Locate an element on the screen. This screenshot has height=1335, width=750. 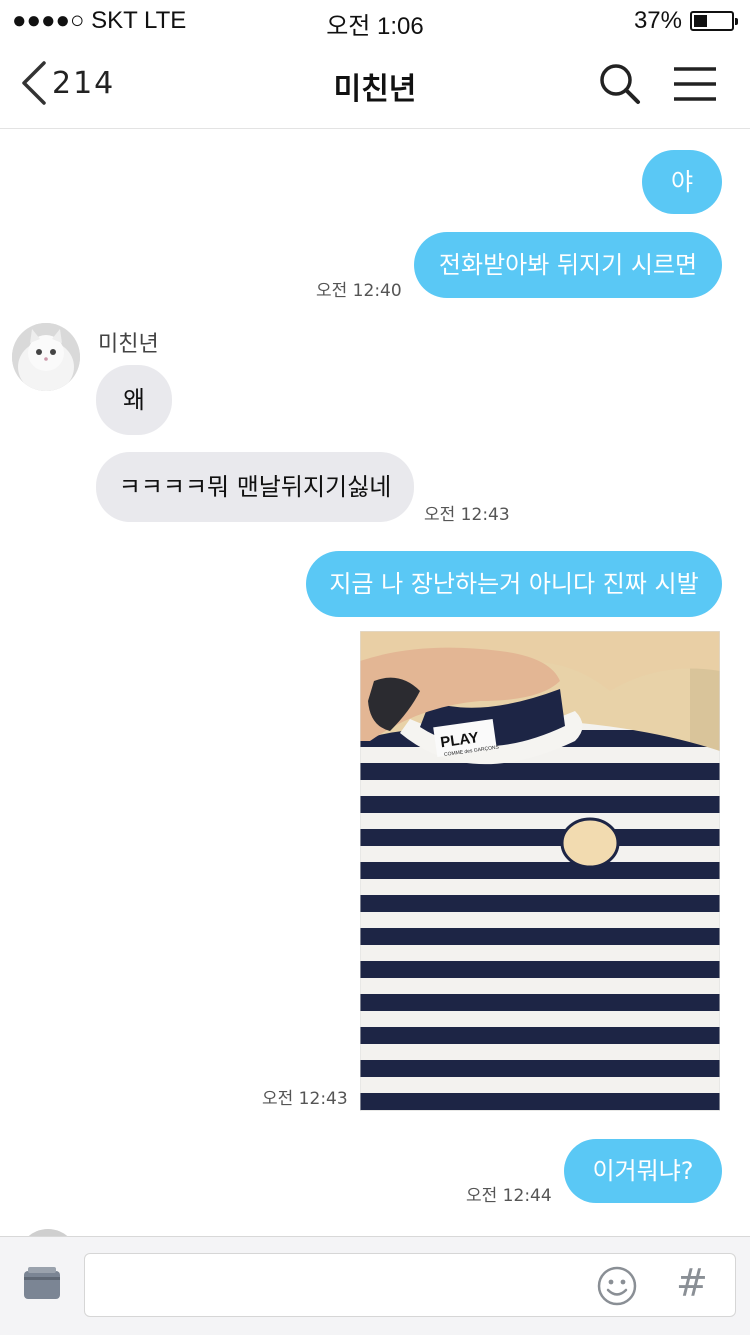
message-input is located at coordinates (410, 1285).